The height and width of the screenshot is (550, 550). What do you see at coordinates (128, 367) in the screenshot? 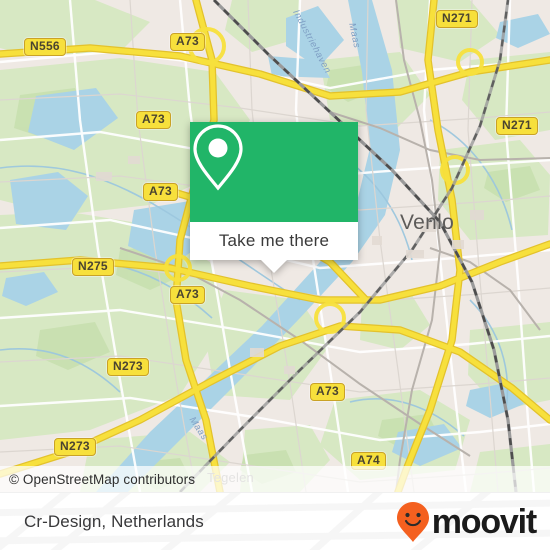
I see `road-shield-n273-8: N273` at bounding box center [128, 367].